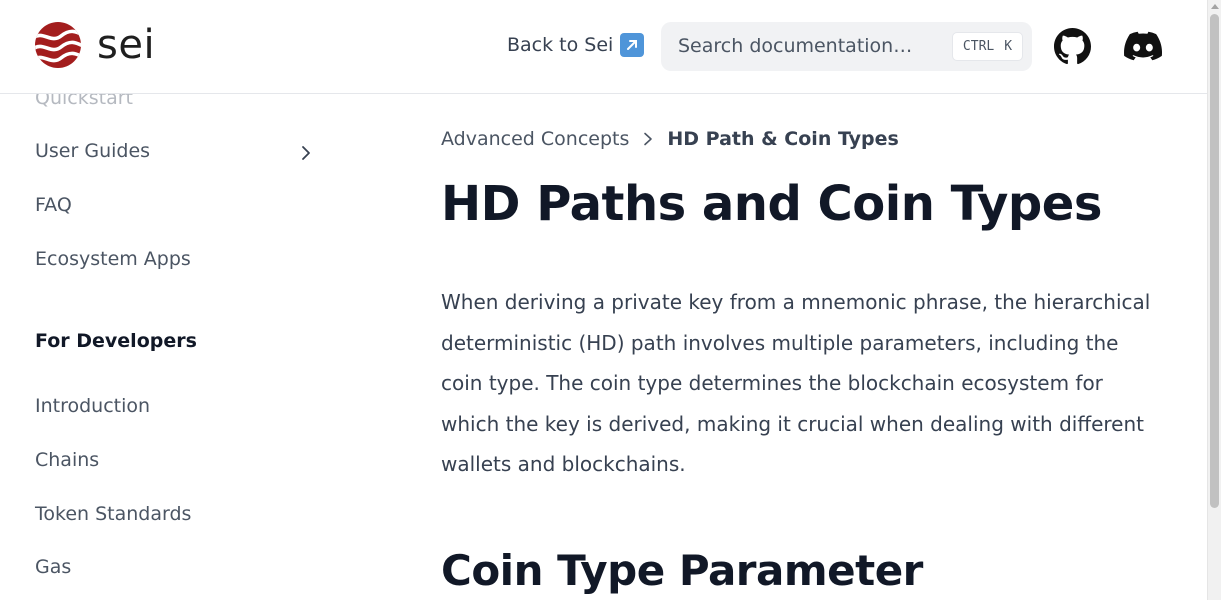 The height and width of the screenshot is (600, 1221). I want to click on breadcrumb-current: HD Path & Coin Types, so click(783, 139).